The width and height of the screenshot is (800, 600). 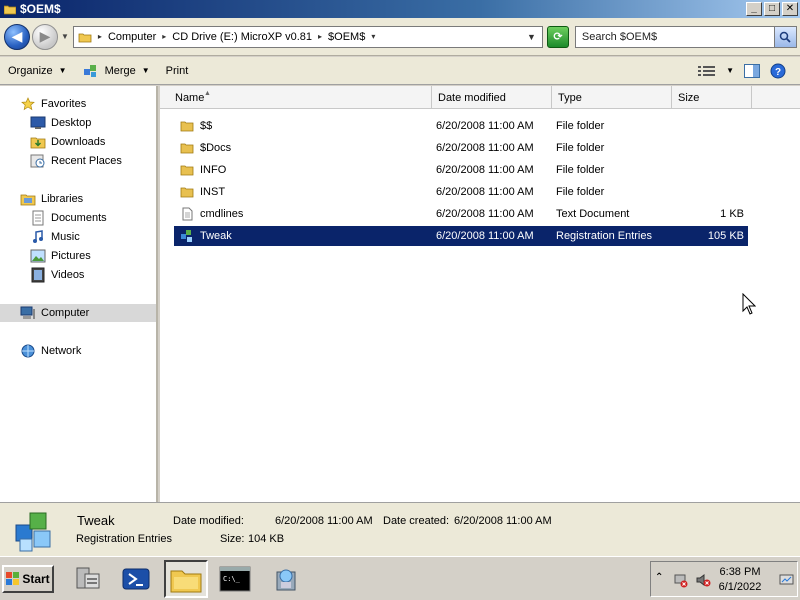 I want to click on nav-label: Documents, so click(x=79, y=218).